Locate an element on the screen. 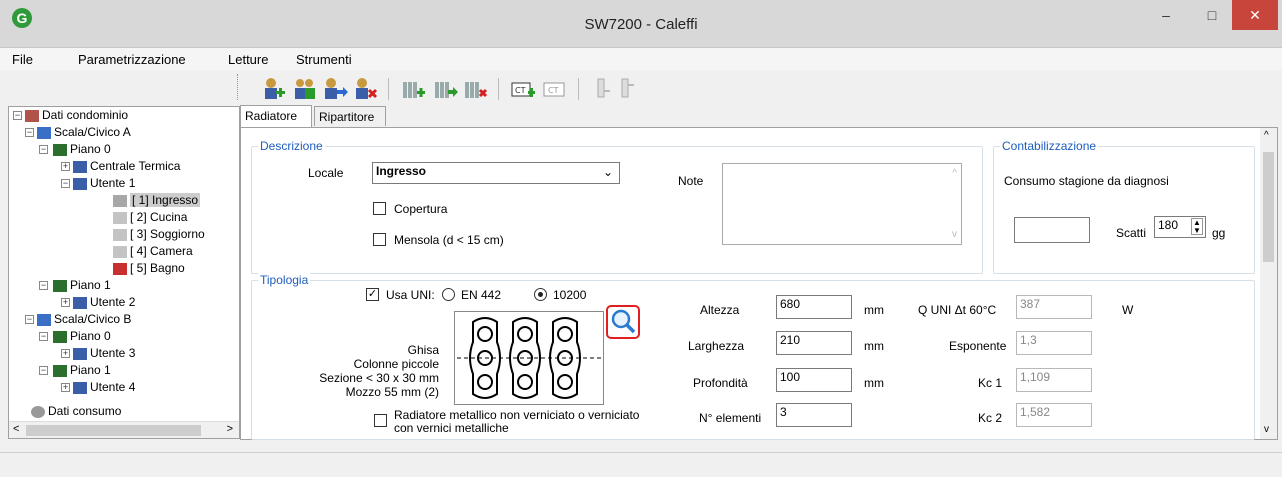  tree-node-dati-consumo: Dati consumo is located at coordinates (76, 411).